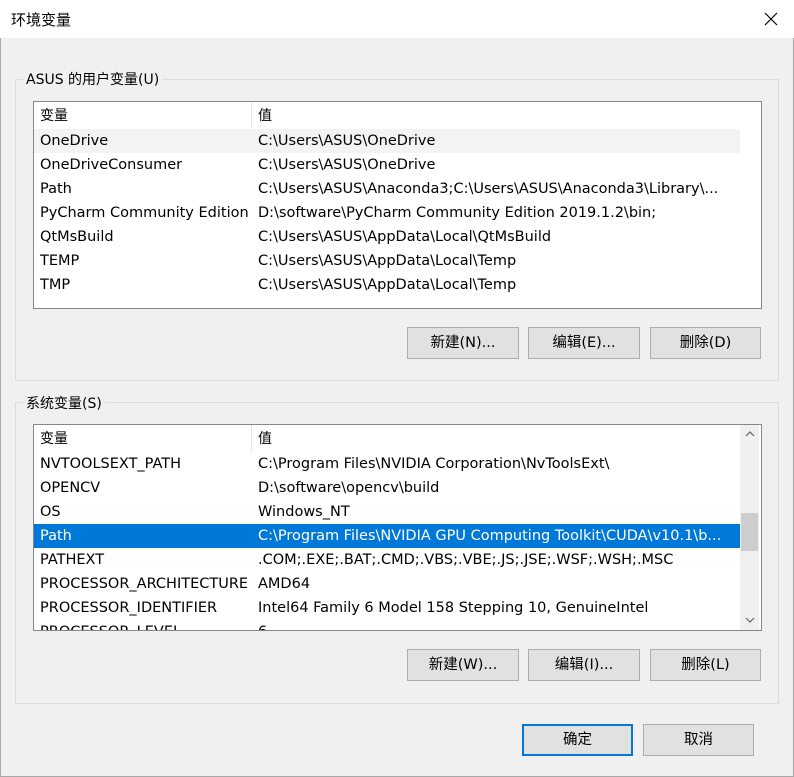 Image resolution: width=794 pixels, height=777 pixels. What do you see at coordinates (110, 625) in the screenshot?
I see `variable-name: PROCESSOR_LEVEL` at bounding box center [110, 625].